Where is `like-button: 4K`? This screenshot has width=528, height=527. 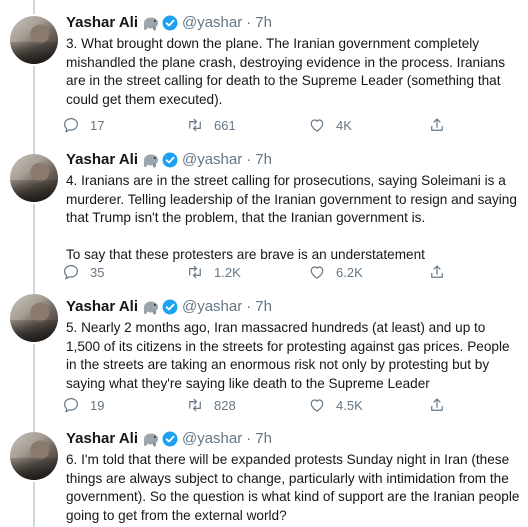
like-button: 4K is located at coordinates (330, 125).